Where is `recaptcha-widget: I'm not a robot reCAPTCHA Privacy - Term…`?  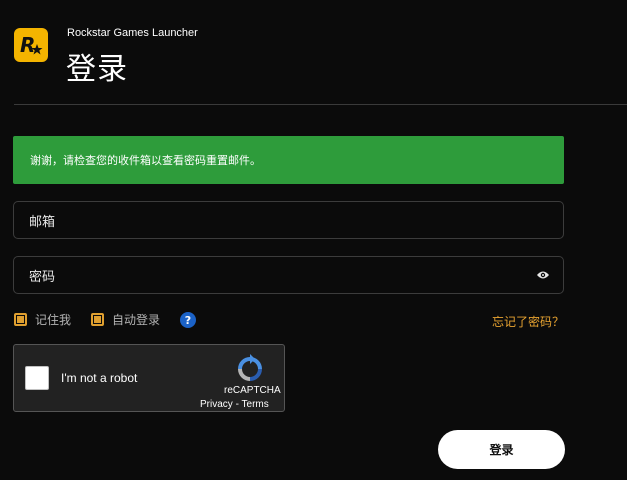 recaptcha-widget: I'm not a robot reCAPTCHA Privacy - Term… is located at coordinates (149, 378).